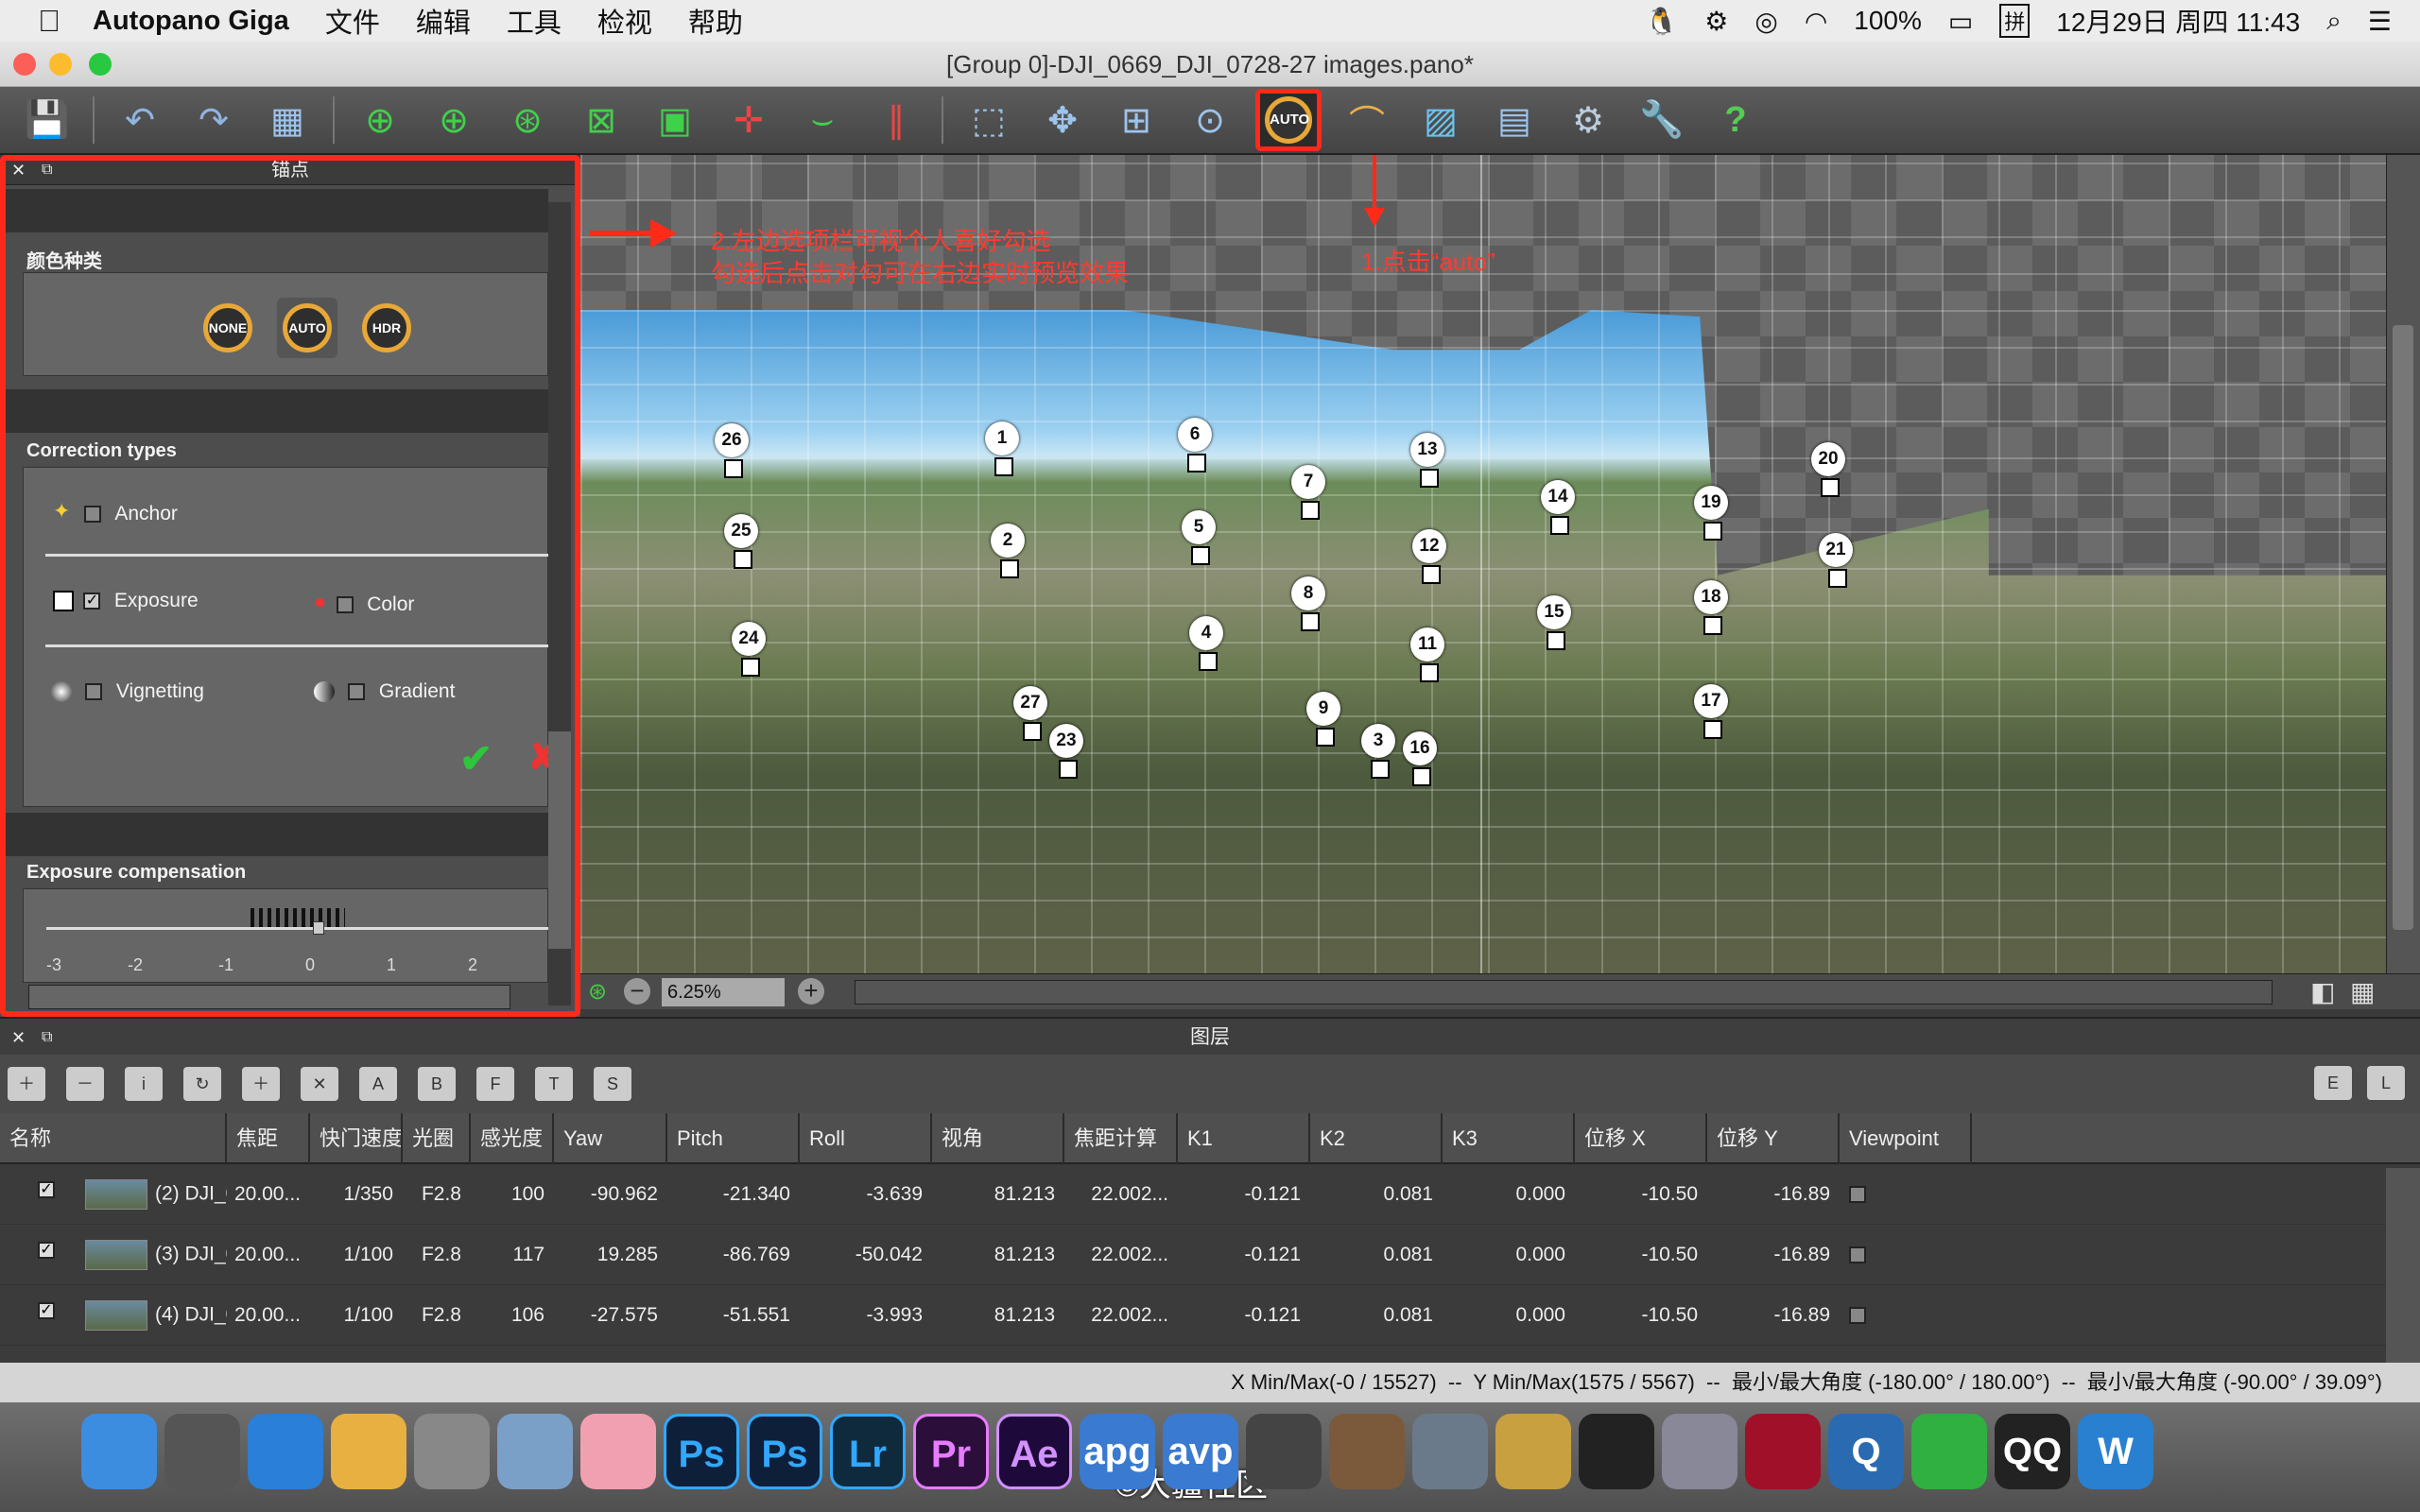 The image size is (2420, 1512). Describe the element at coordinates (723, 992) in the screenshot. I see `zoom-level-field: 6.25%` at that location.